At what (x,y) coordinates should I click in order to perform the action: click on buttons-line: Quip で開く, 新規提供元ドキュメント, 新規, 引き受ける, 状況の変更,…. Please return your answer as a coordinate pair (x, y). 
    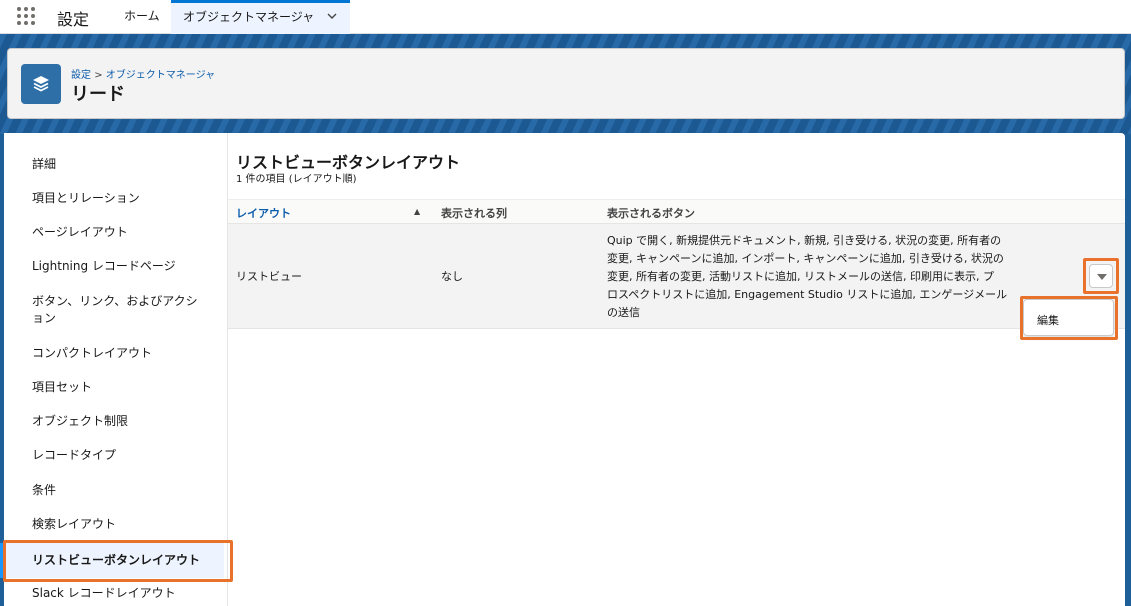
    Looking at the image, I should click on (804, 240).